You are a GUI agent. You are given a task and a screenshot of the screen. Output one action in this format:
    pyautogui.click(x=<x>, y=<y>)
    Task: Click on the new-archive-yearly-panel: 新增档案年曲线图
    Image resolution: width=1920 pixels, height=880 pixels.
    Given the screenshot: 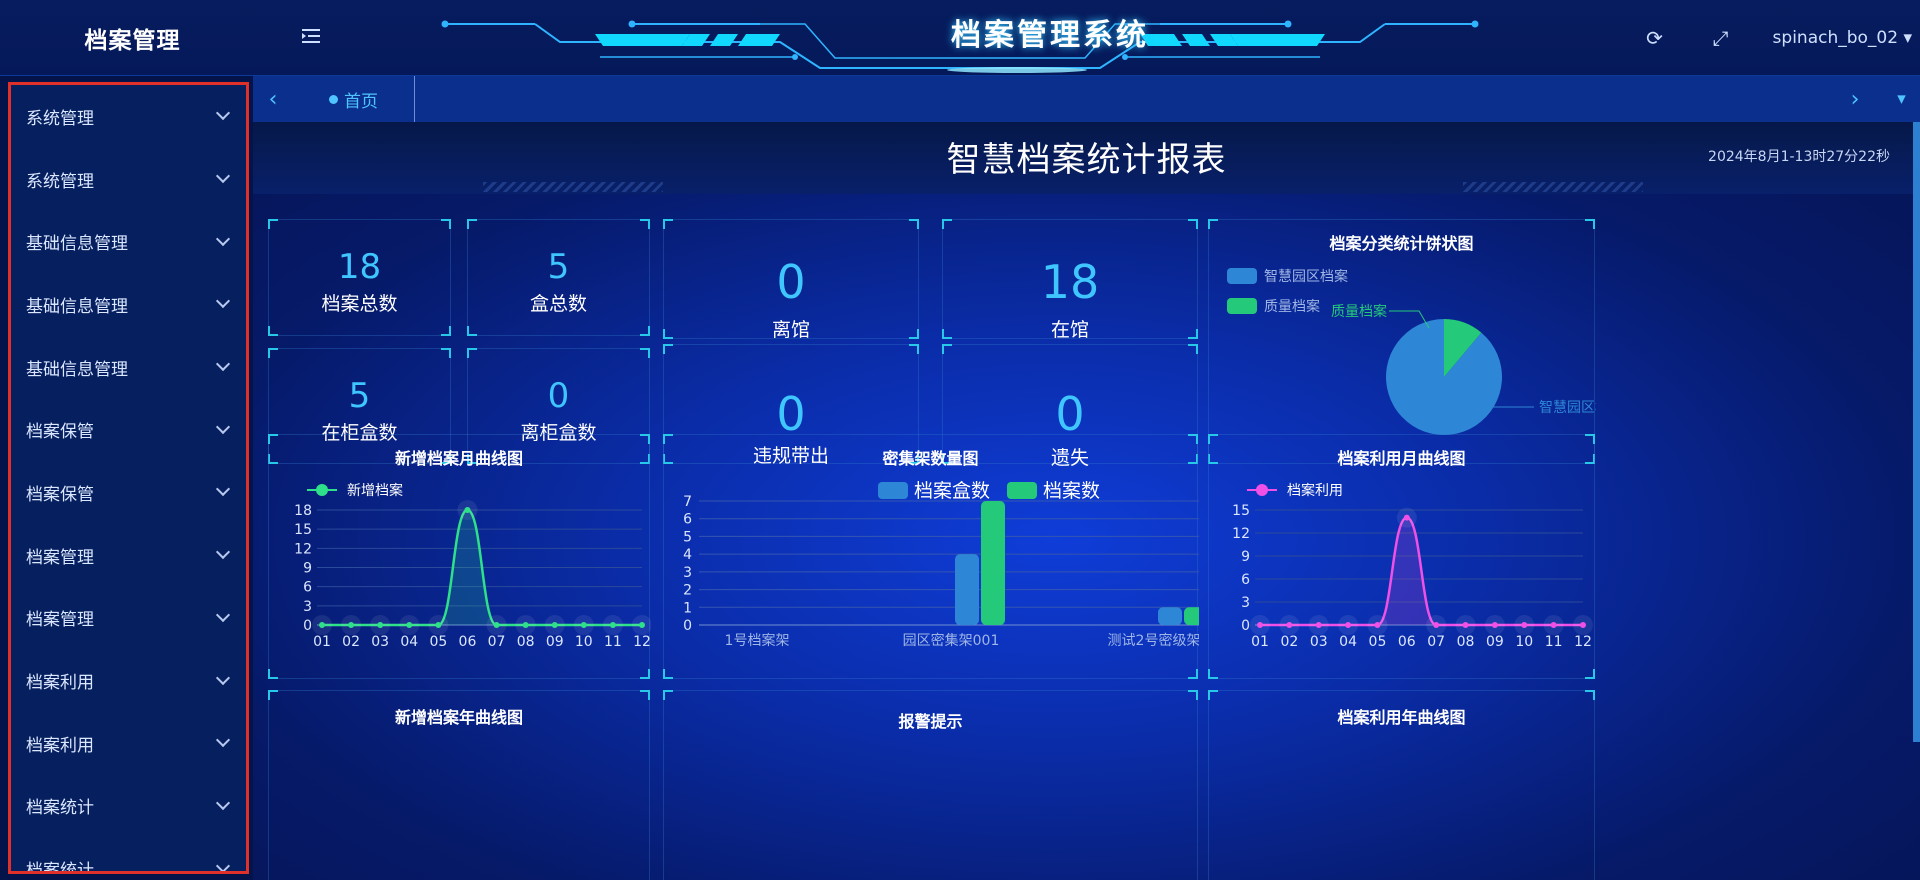 What is the action you would take?
    pyautogui.click(x=459, y=785)
    